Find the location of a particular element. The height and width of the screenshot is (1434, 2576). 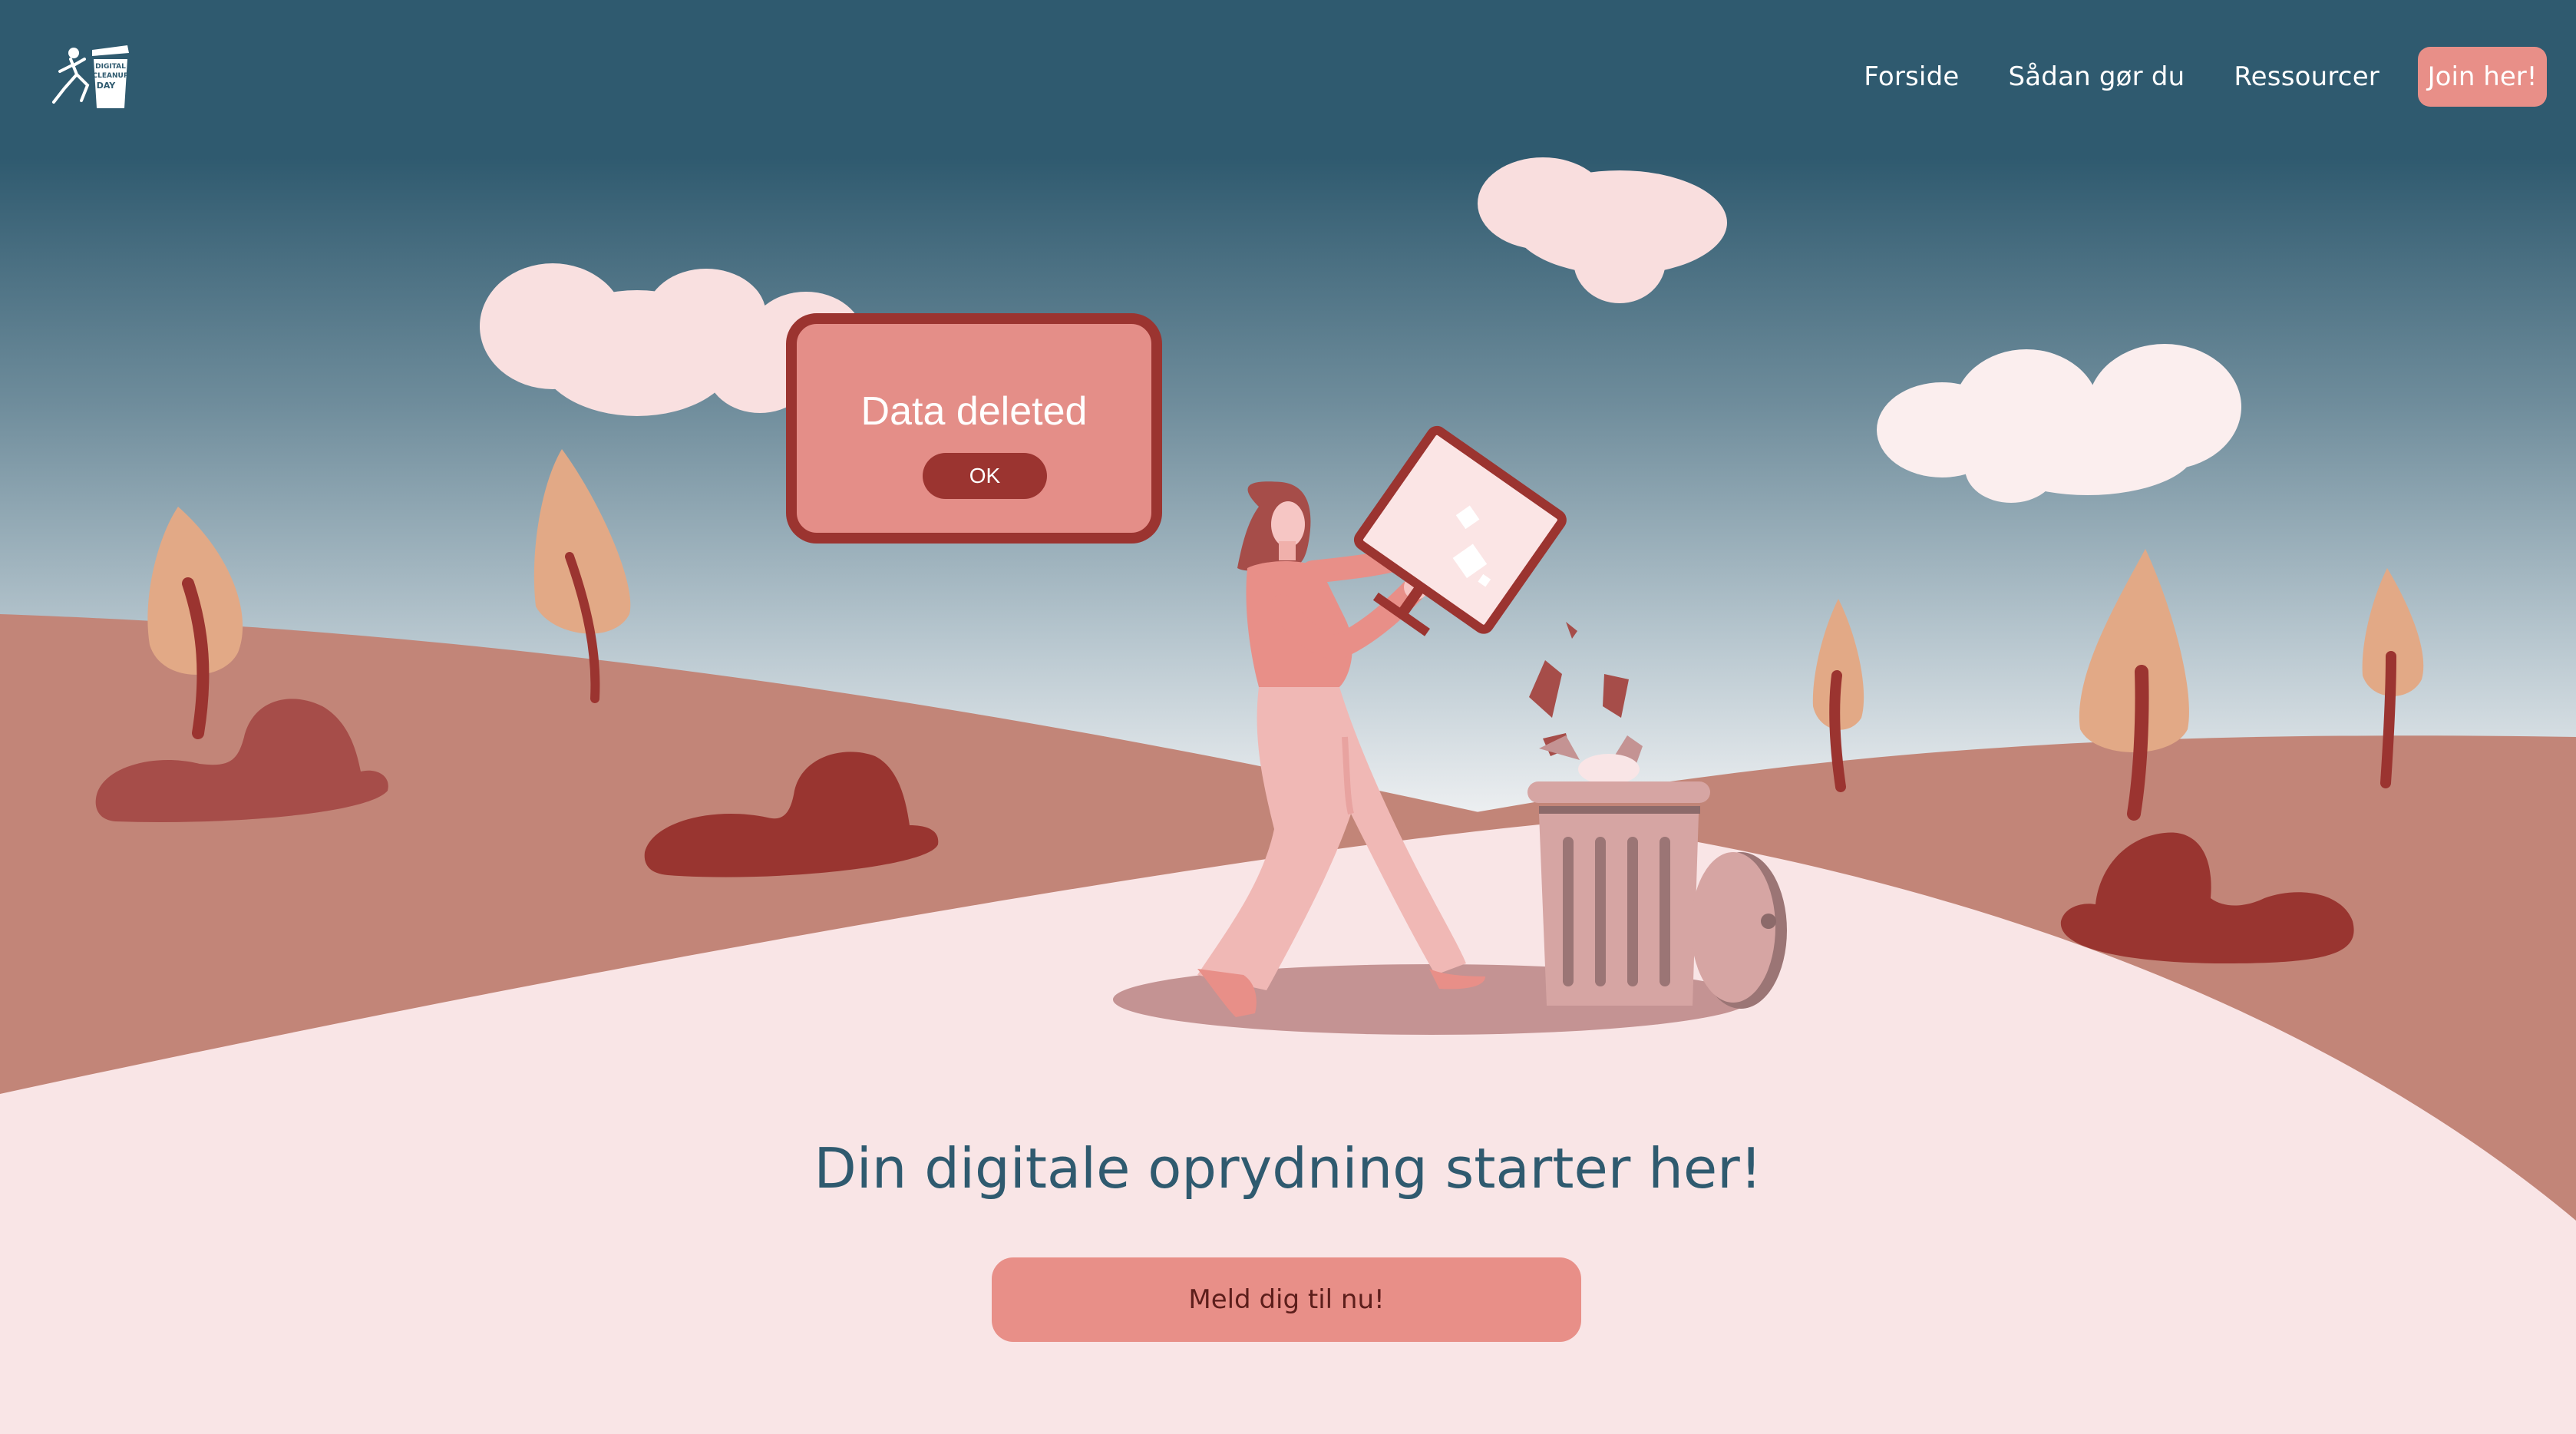

ok-button: OK is located at coordinates (985, 476).